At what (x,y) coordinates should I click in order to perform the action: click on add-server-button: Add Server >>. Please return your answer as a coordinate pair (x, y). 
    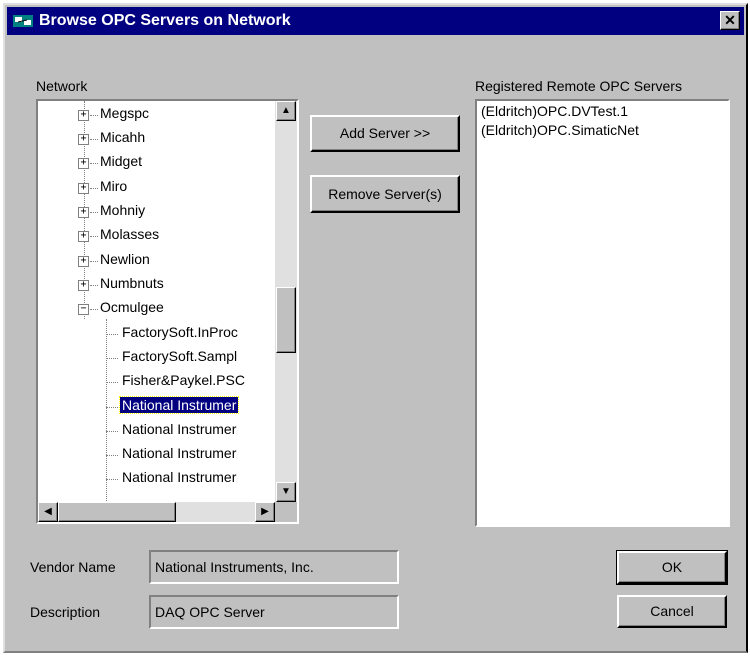
    Looking at the image, I should click on (385, 133).